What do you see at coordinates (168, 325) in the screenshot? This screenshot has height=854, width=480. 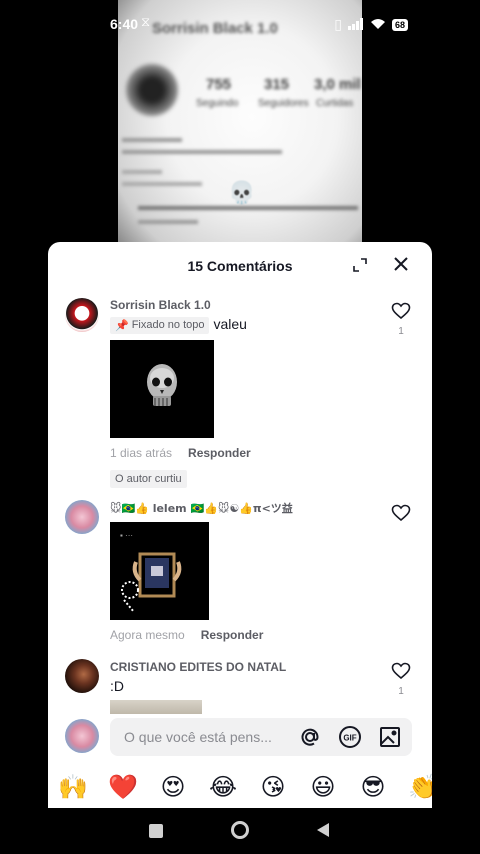 I see `pinned-label: Fixado no topo` at bounding box center [168, 325].